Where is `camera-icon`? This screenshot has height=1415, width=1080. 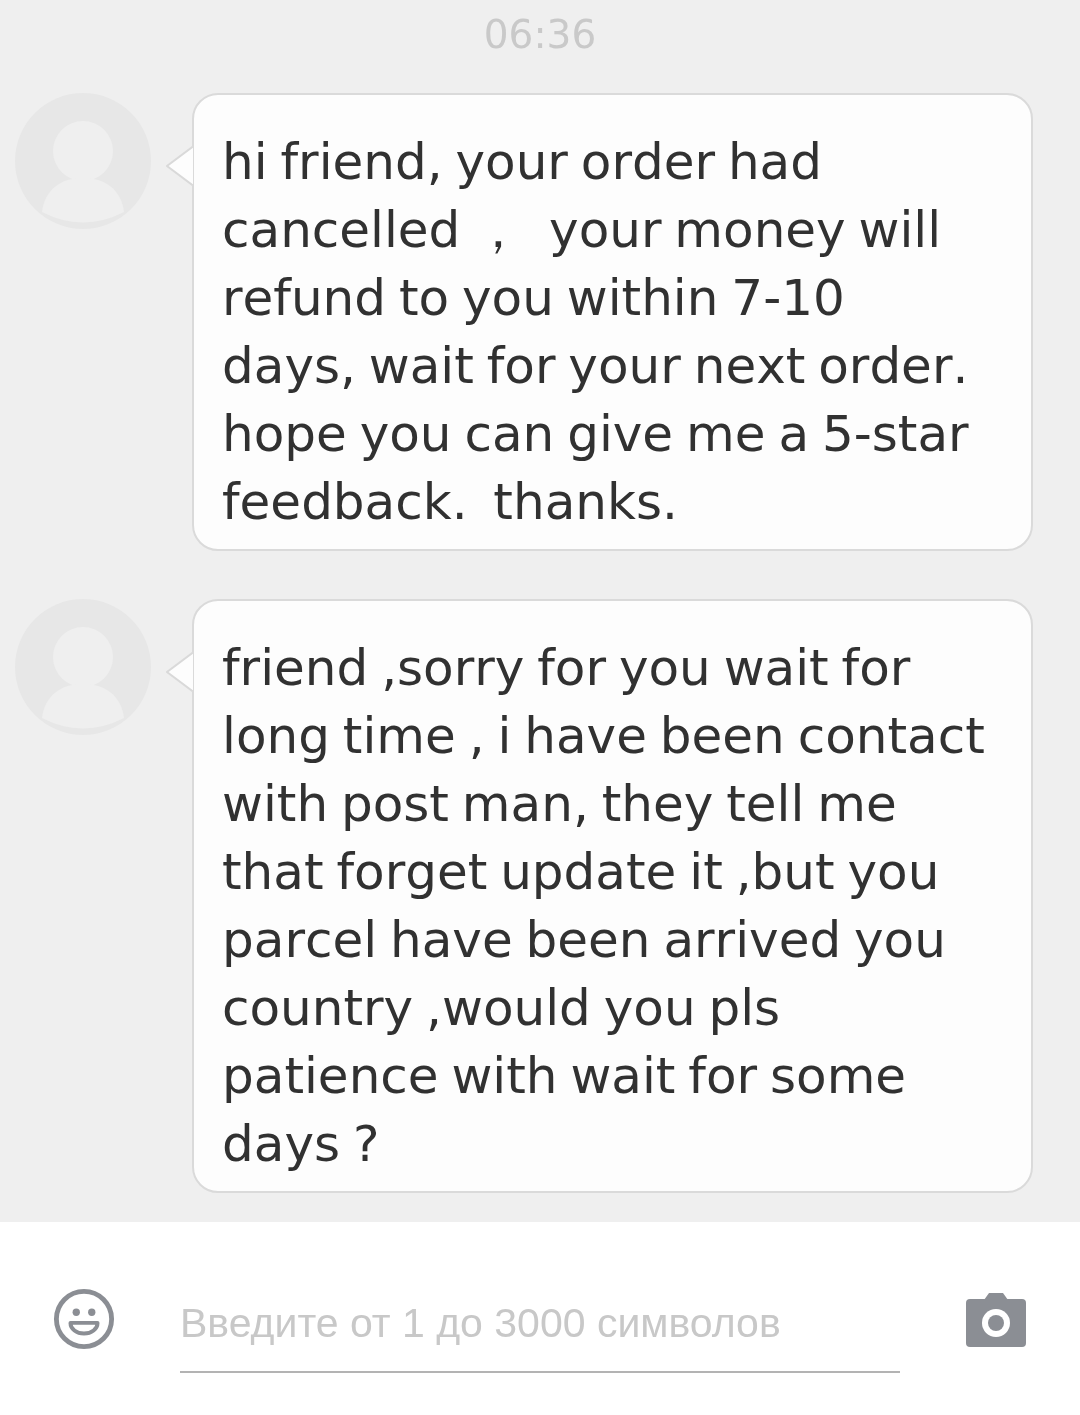
camera-icon is located at coordinates (996, 1318).